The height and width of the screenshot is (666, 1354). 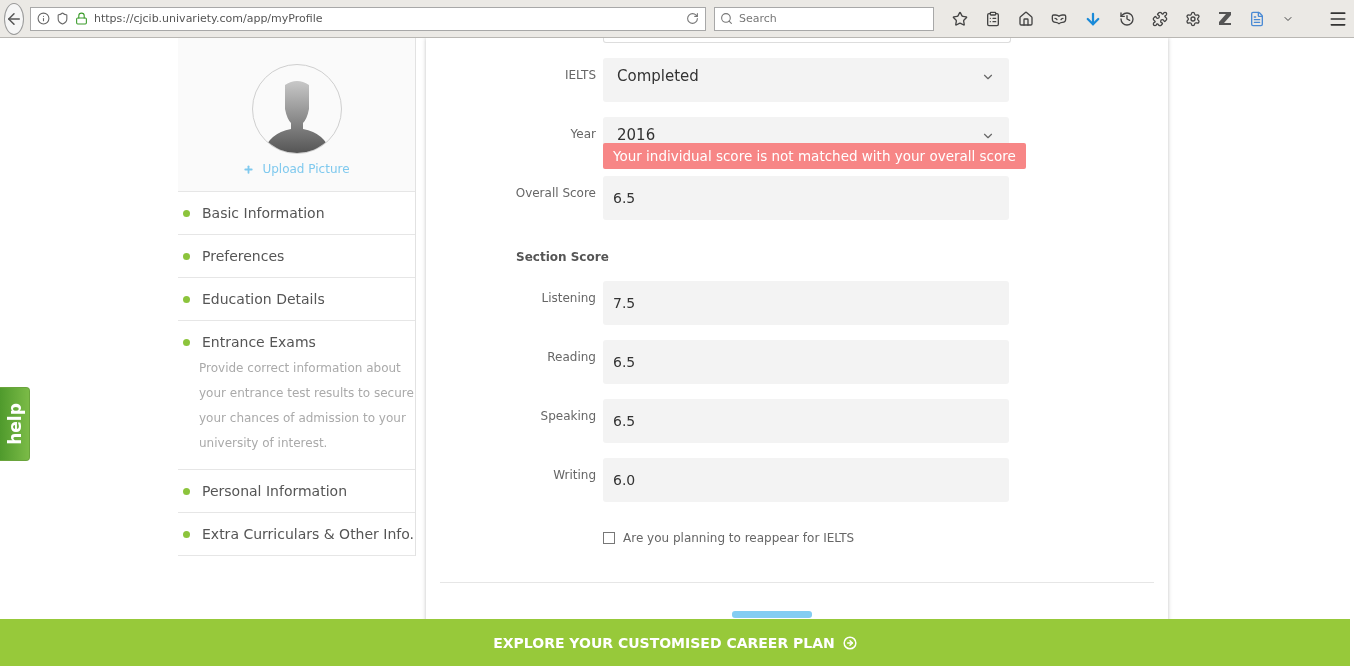 I want to click on address-bar: https://cjcib.univariety.com/app/myProfile, so click(x=368, y=18).